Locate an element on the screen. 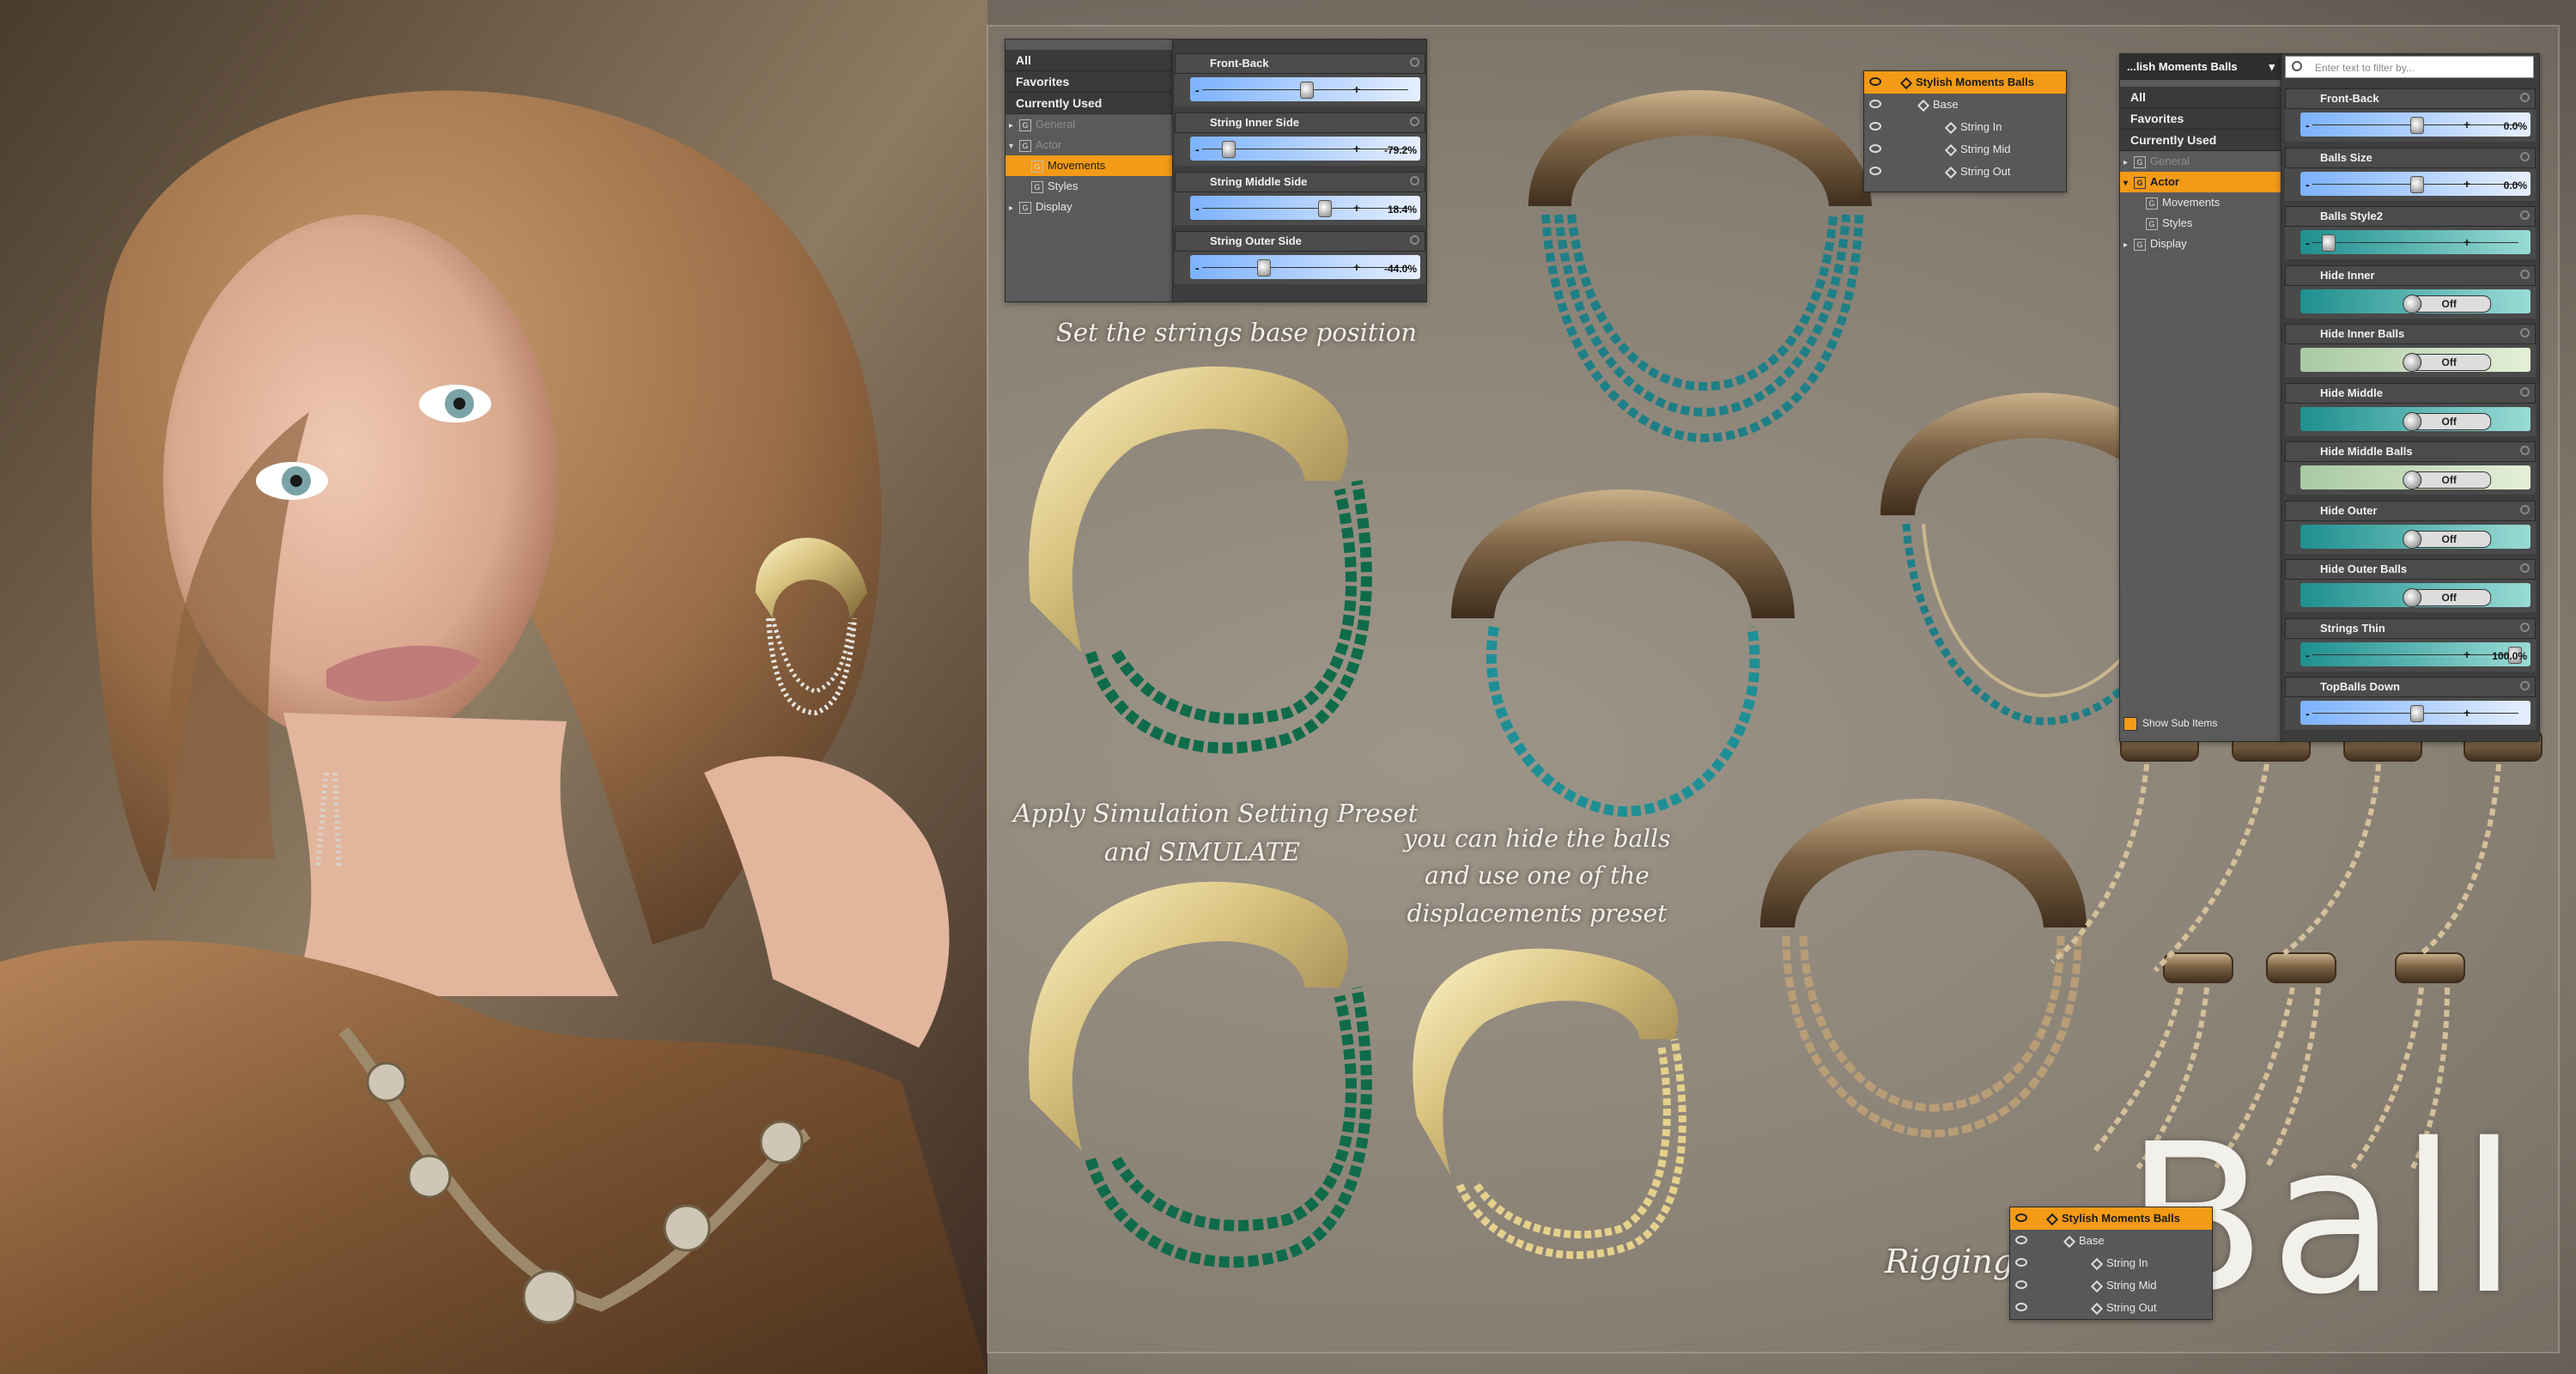  scene-node: String Mid is located at coordinates (1965, 149).